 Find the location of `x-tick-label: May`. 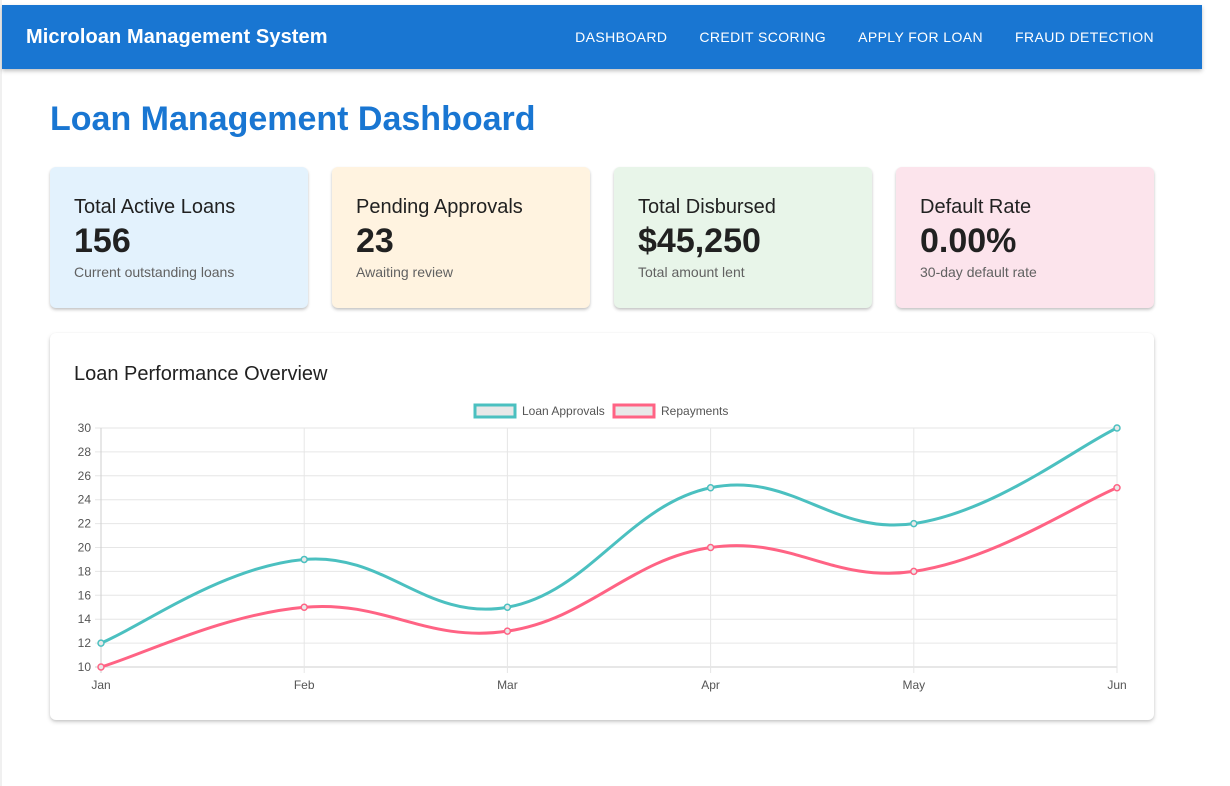

x-tick-label: May is located at coordinates (913, 685).